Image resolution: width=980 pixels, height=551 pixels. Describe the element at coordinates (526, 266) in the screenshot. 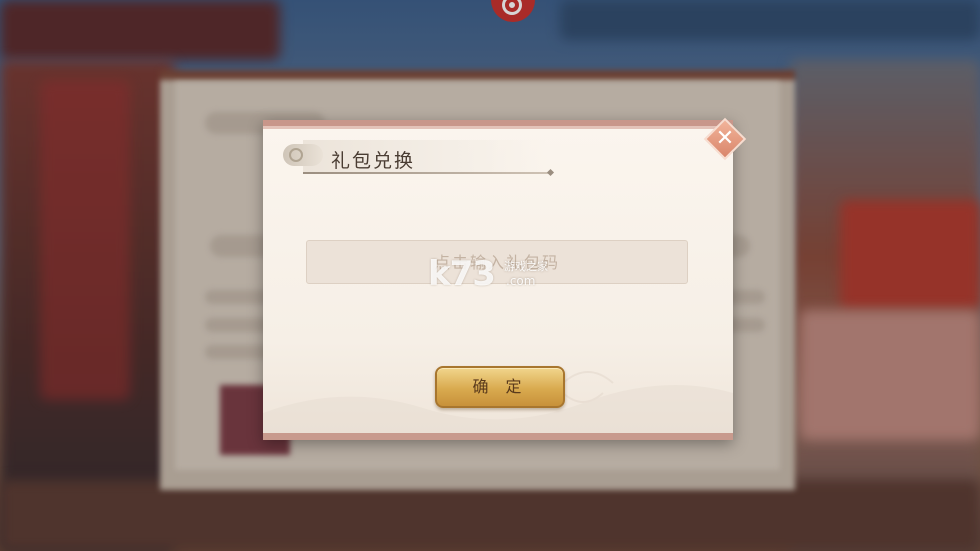

I see `watermark-site-name: 游戏之家` at that location.